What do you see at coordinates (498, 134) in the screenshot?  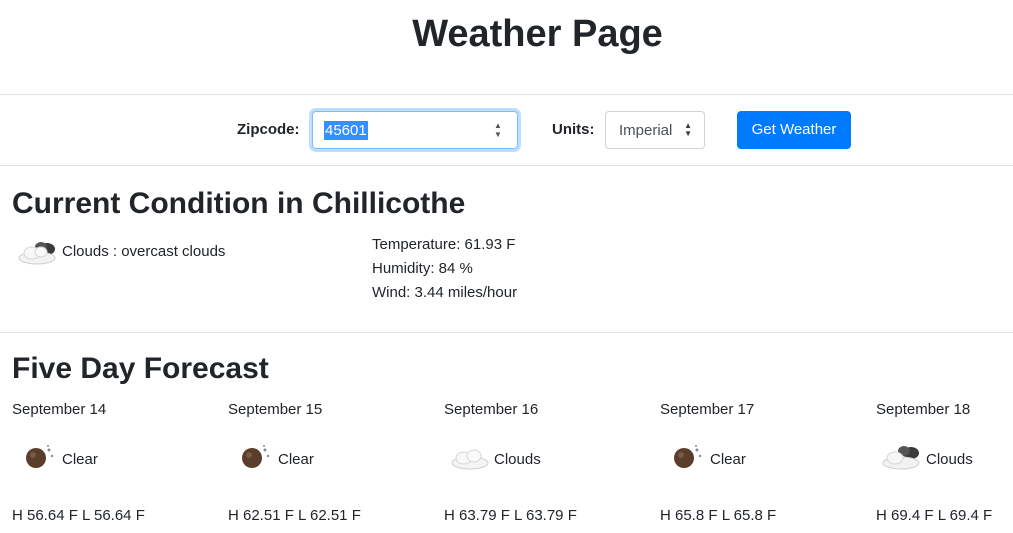 I see `spin-down-icon: ▼` at bounding box center [498, 134].